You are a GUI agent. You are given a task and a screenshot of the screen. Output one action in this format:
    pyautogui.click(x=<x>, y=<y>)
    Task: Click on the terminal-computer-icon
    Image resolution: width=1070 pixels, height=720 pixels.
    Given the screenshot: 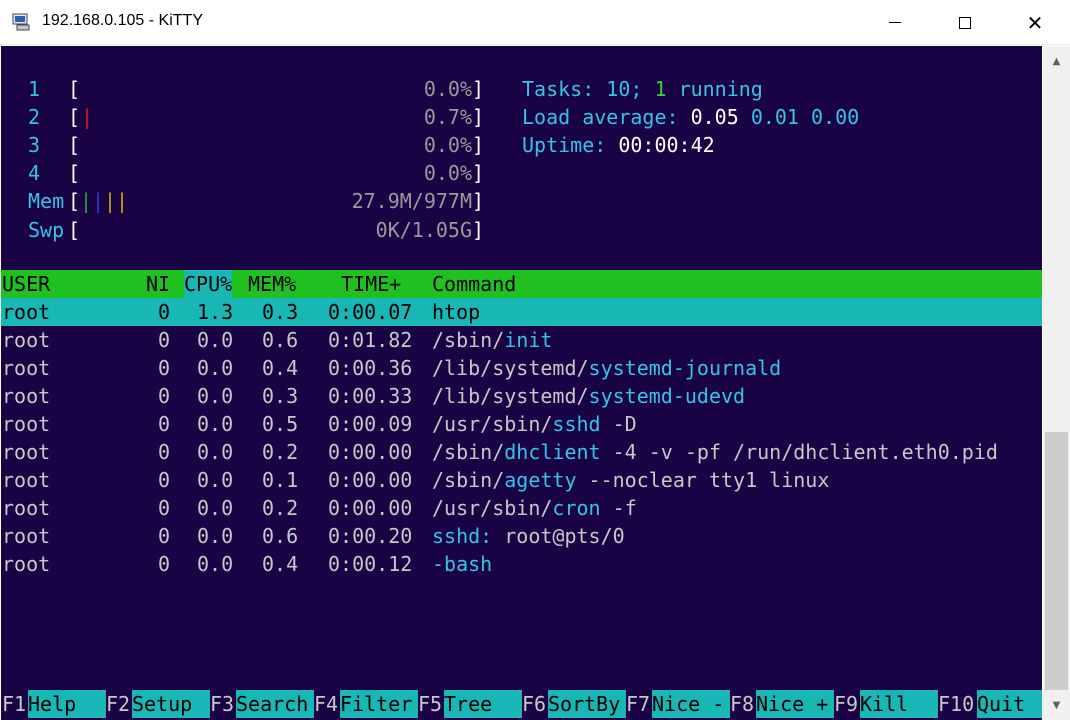 What is the action you would take?
    pyautogui.click(x=21, y=22)
    